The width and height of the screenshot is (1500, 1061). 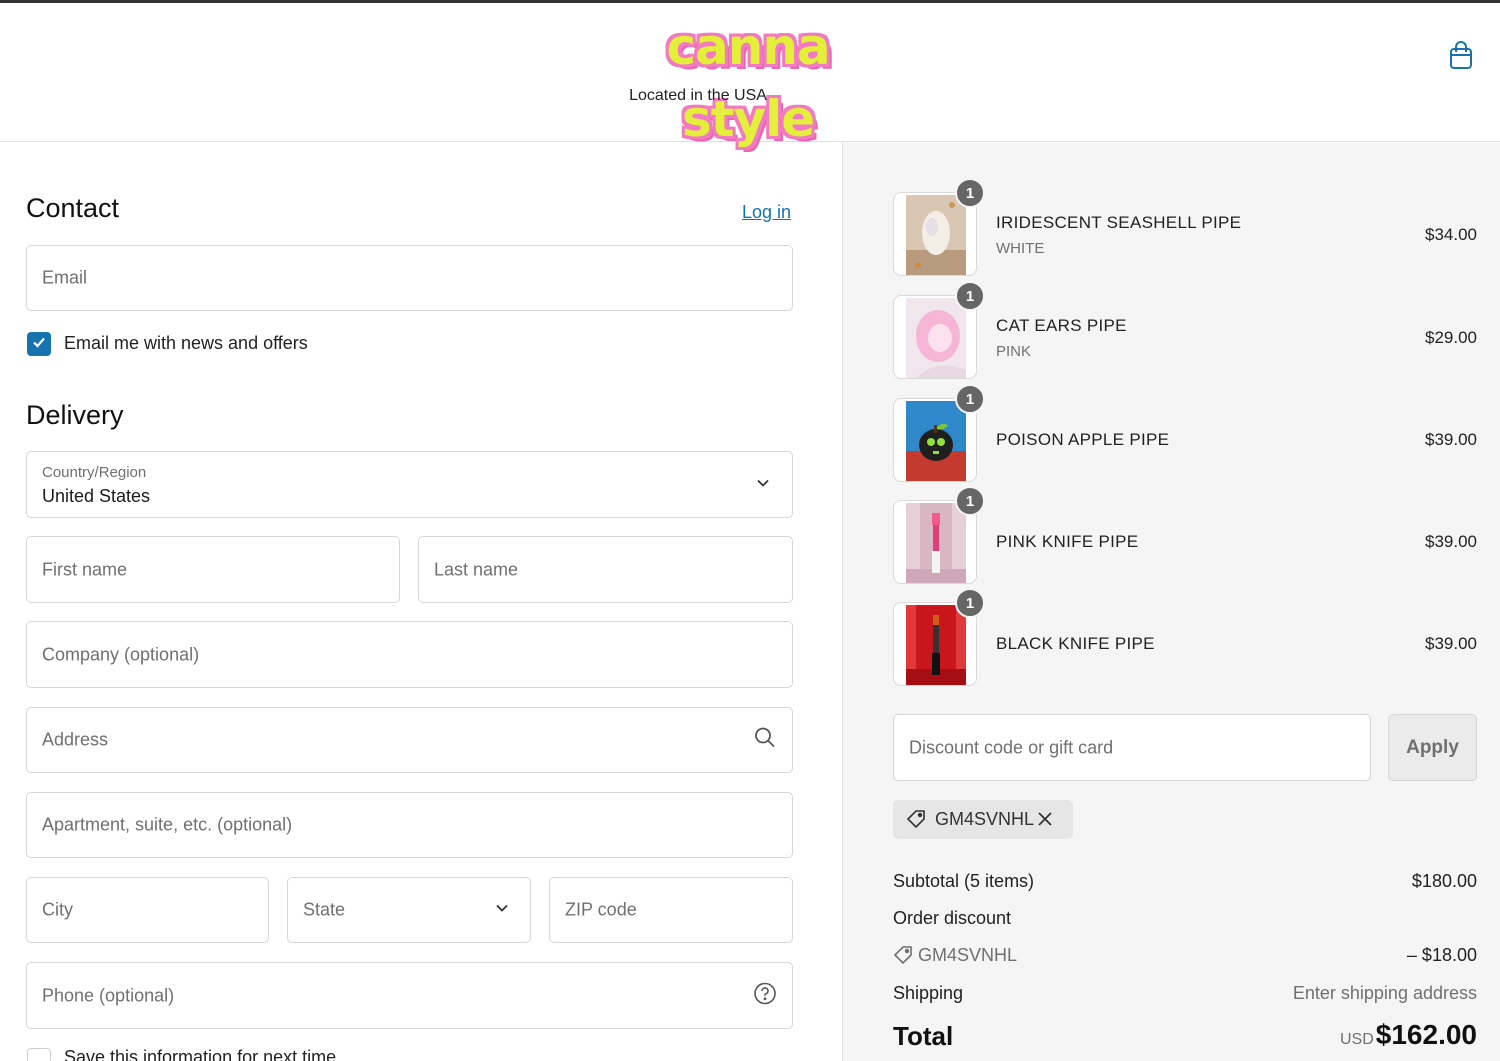 I want to click on shopping-bag-icon, so click(x=1461, y=57).